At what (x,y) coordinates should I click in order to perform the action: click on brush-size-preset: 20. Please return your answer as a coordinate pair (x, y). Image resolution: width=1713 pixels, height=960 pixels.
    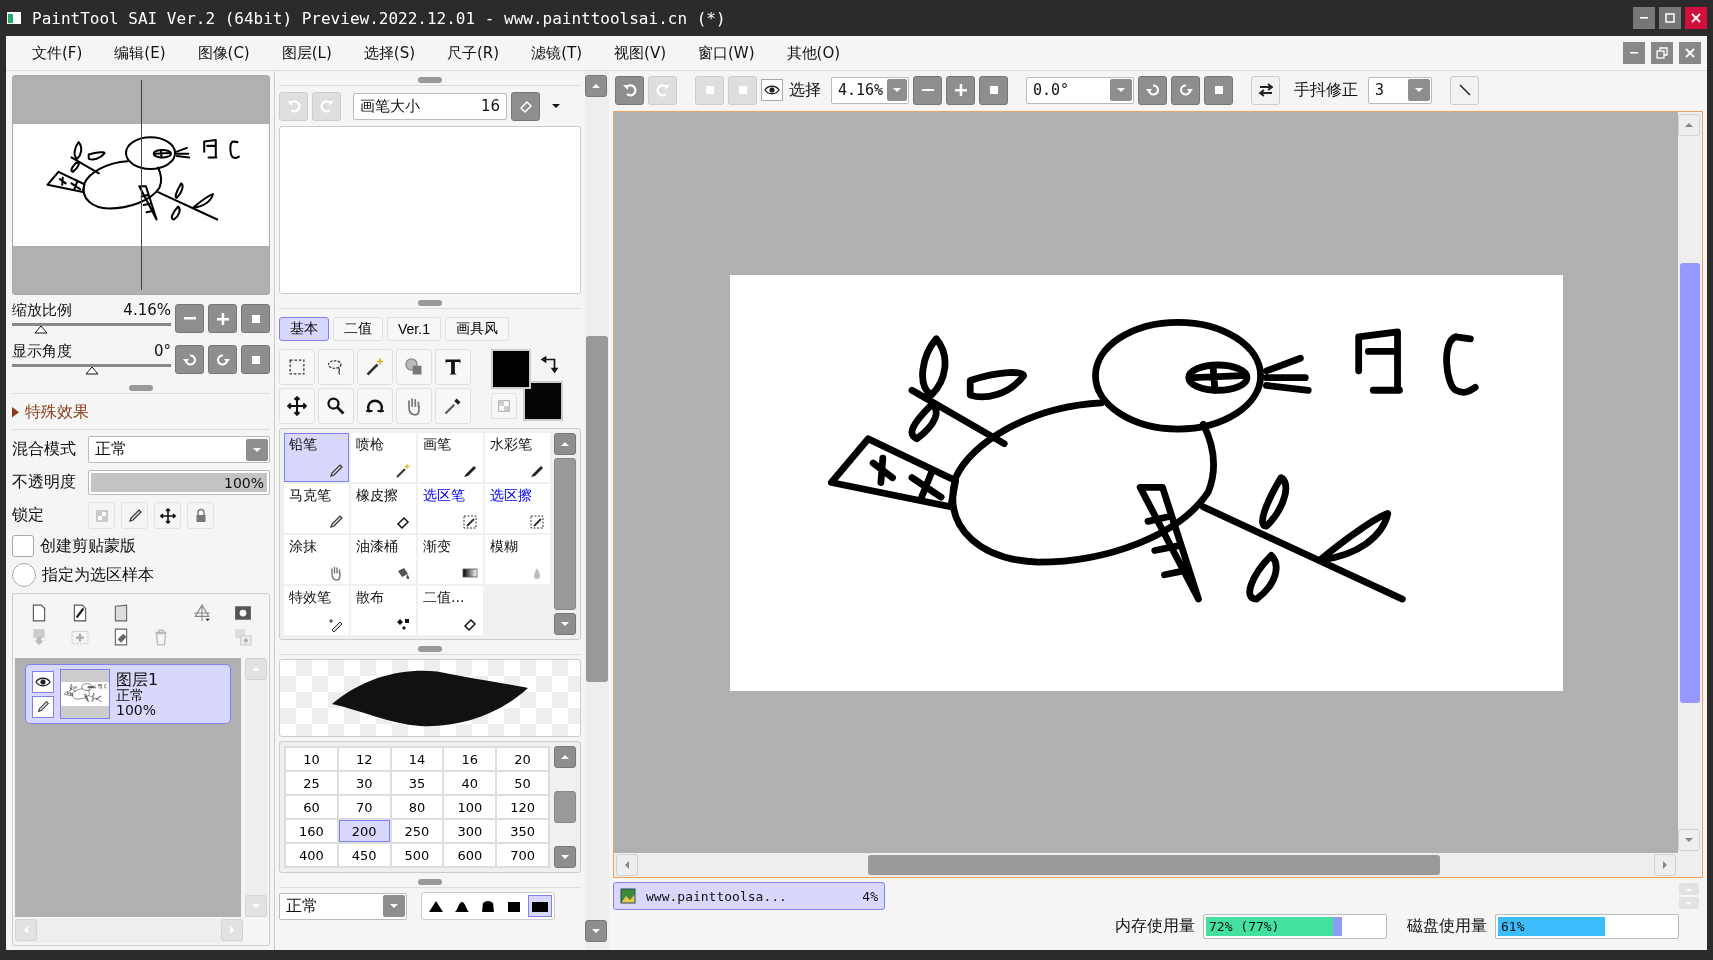
    Looking at the image, I should click on (522, 759).